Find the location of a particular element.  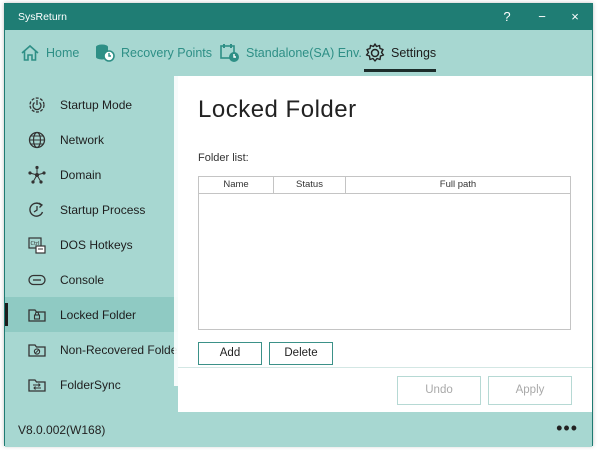

delete-button: Delete is located at coordinates (301, 353).